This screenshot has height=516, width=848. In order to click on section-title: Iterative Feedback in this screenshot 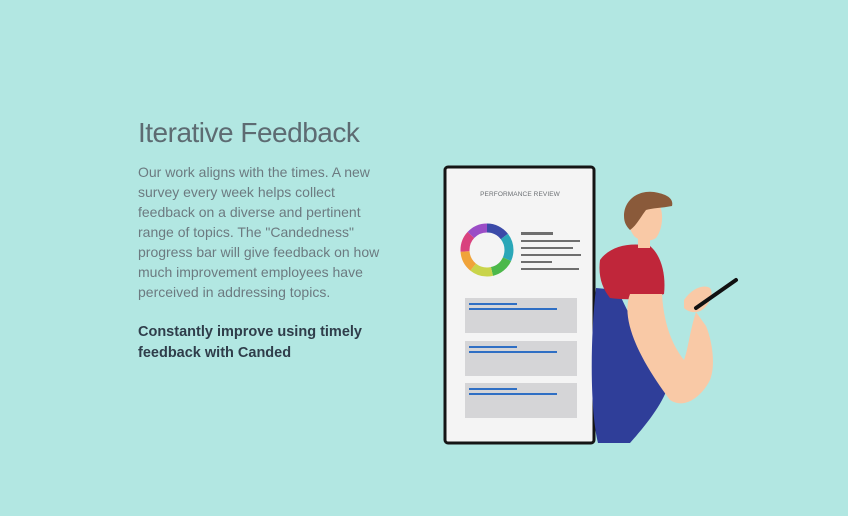, I will do `click(249, 132)`.